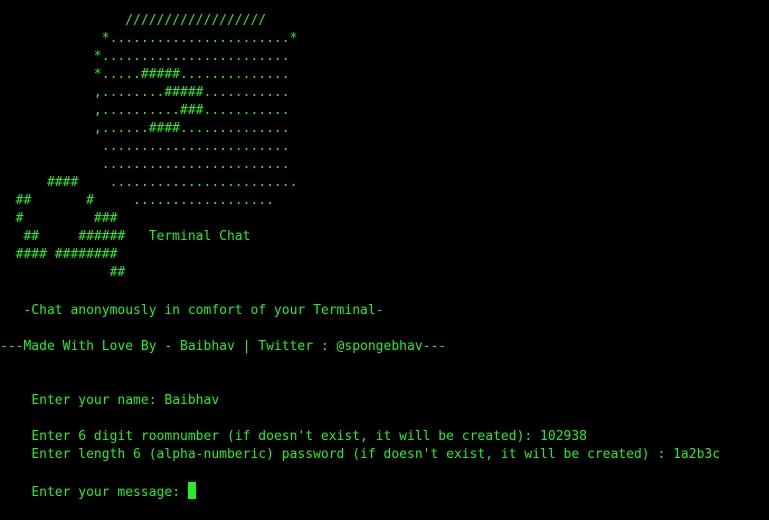  What do you see at coordinates (697, 454) in the screenshot?
I see `password-prompt-value: 1a2b3c` at bounding box center [697, 454].